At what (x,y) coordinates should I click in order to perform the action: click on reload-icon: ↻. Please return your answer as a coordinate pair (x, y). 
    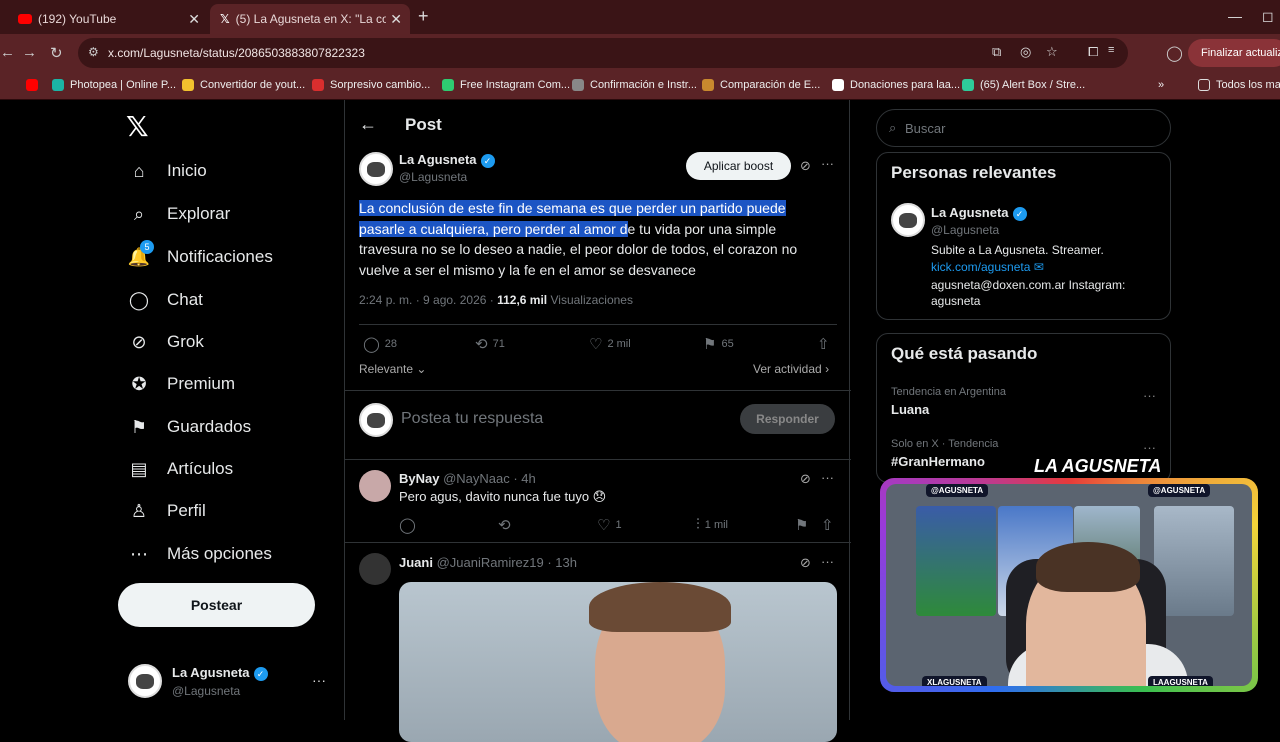
    Looking at the image, I should click on (56, 53).